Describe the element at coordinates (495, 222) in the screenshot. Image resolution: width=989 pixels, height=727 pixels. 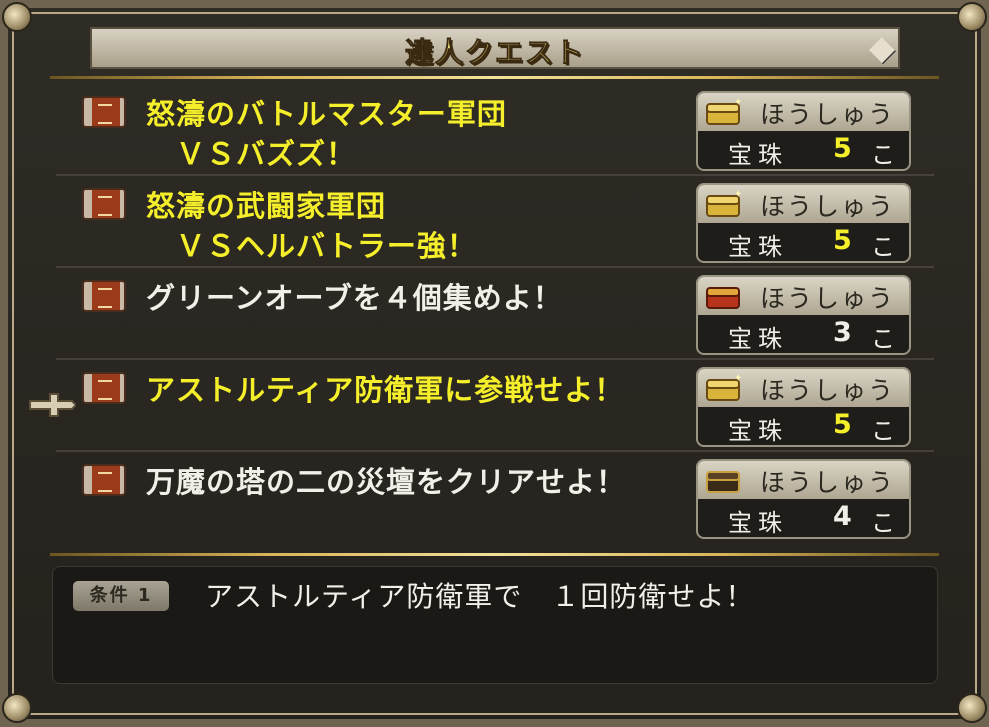
I see `quest-row: 怒濤の武闘家軍団 ＶＳヘルバトラー強！ ✦ ほうしゅう 宝珠 5 こ` at that location.